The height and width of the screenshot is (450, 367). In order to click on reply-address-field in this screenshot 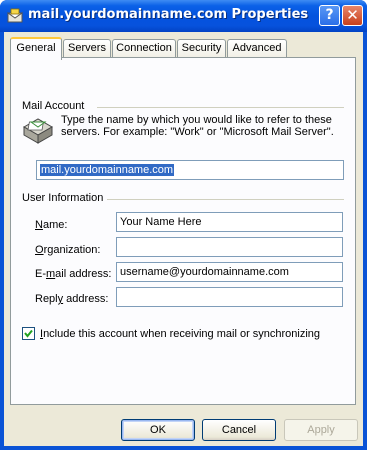, I will do `click(229, 297)`.